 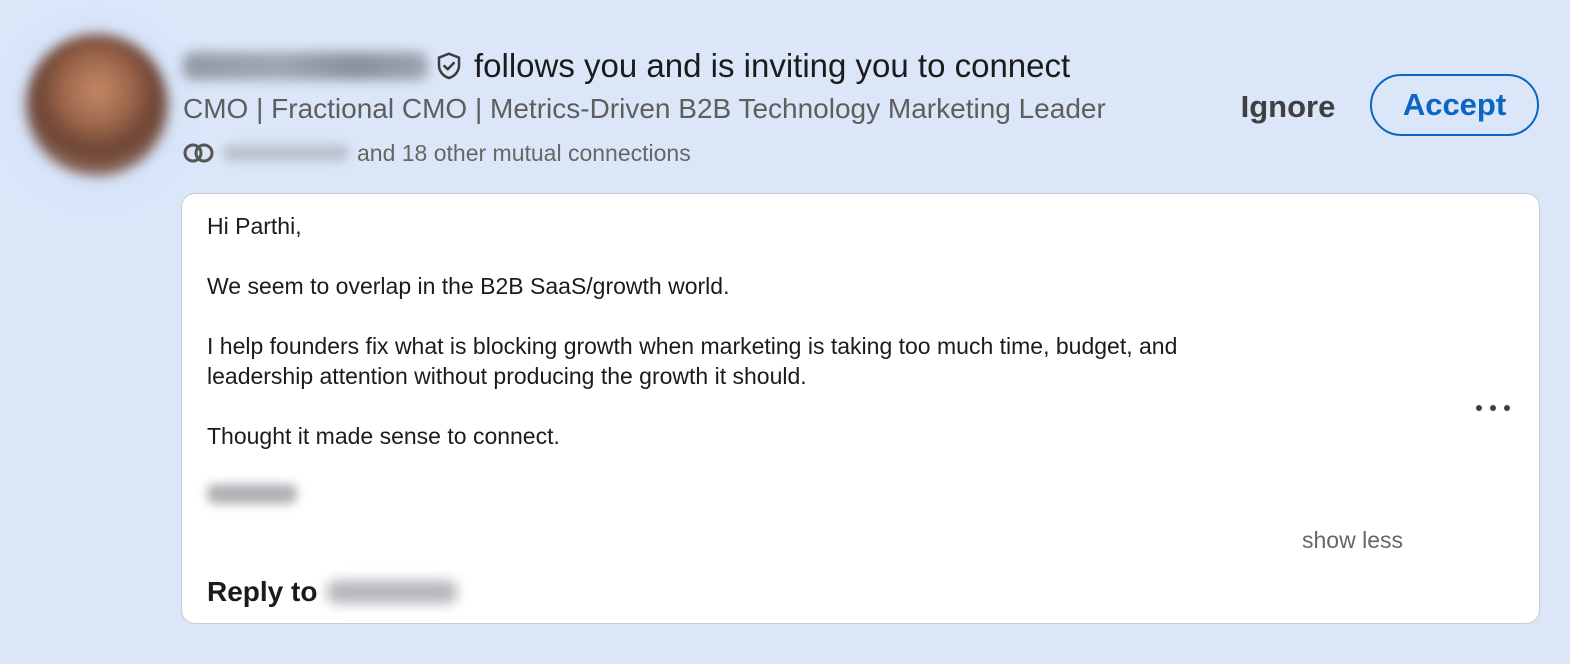 What do you see at coordinates (449, 66) in the screenshot?
I see `verified-shield-icon` at bounding box center [449, 66].